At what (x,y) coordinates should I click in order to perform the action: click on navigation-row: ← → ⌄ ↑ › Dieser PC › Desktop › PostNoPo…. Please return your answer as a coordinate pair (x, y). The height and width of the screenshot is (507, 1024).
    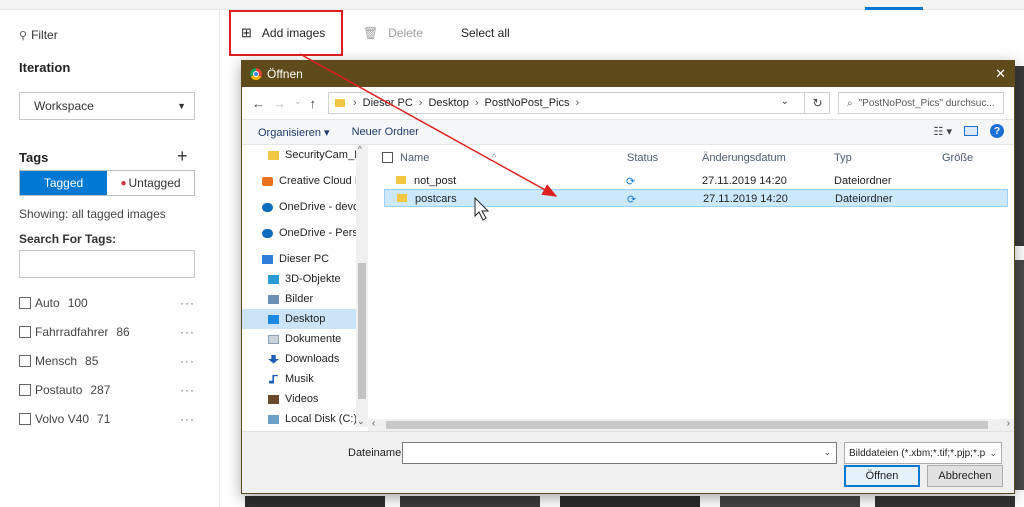
    Looking at the image, I should click on (628, 103).